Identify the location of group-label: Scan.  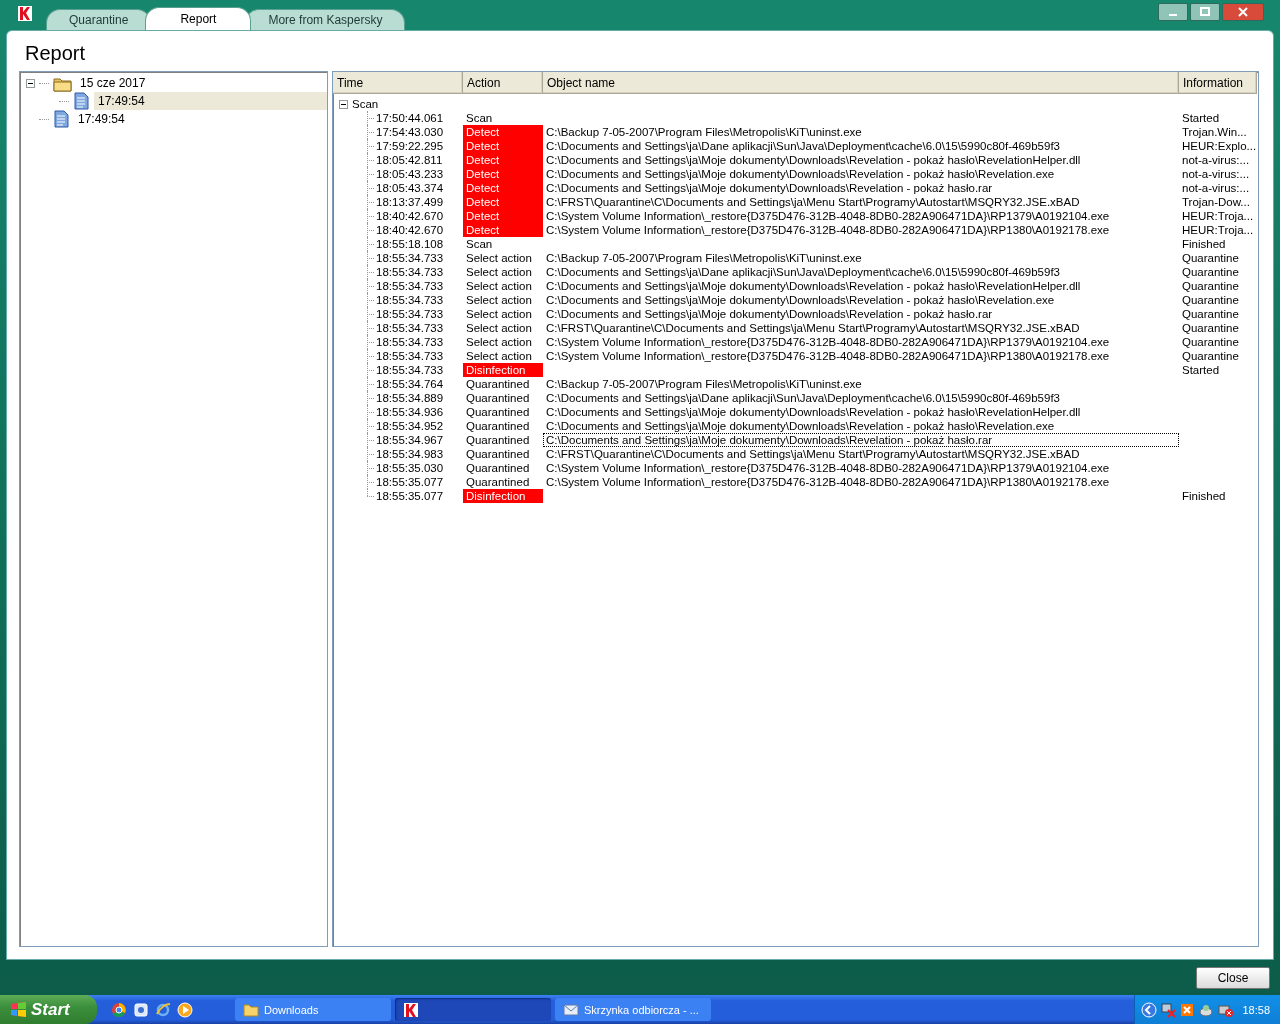
(365, 104).